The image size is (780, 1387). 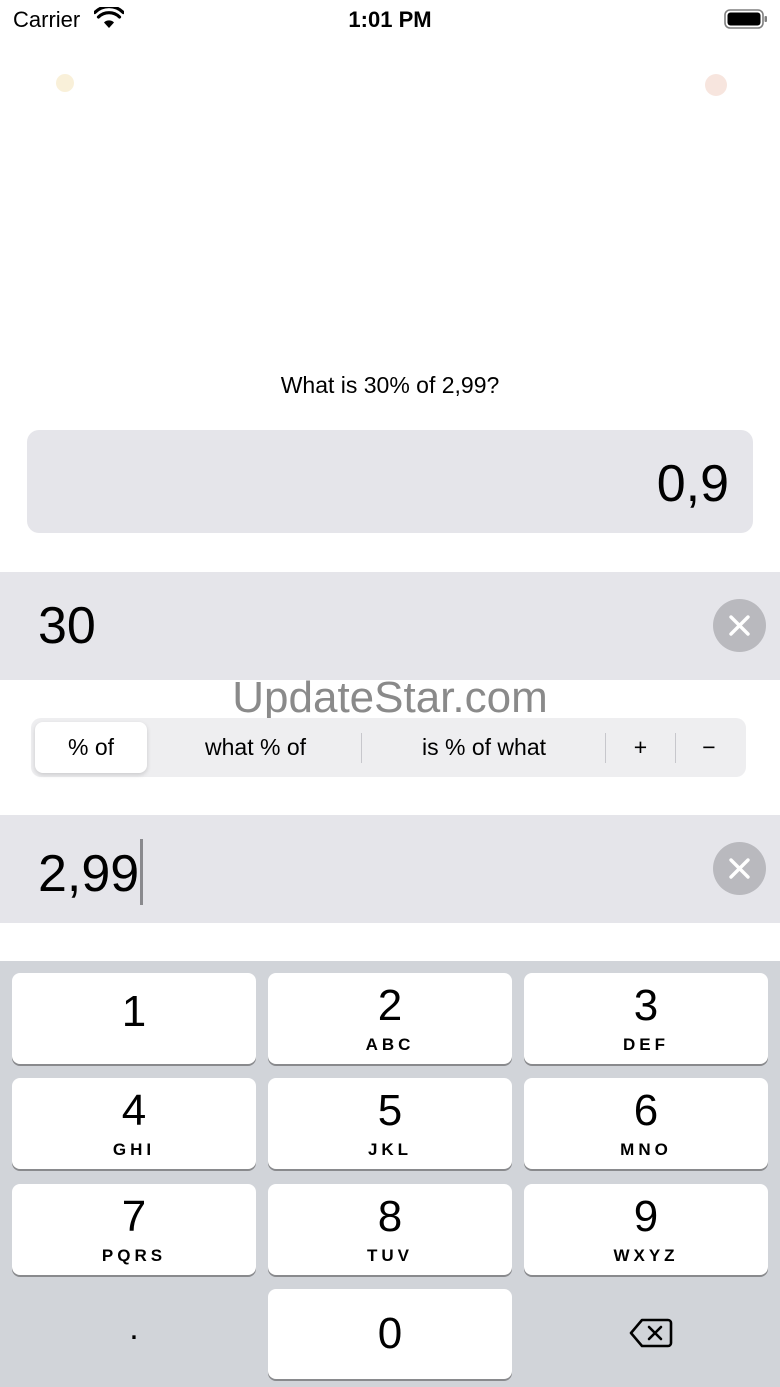 What do you see at coordinates (709, 747) in the screenshot?
I see `mode-minus: −` at bounding box center [709, 747].